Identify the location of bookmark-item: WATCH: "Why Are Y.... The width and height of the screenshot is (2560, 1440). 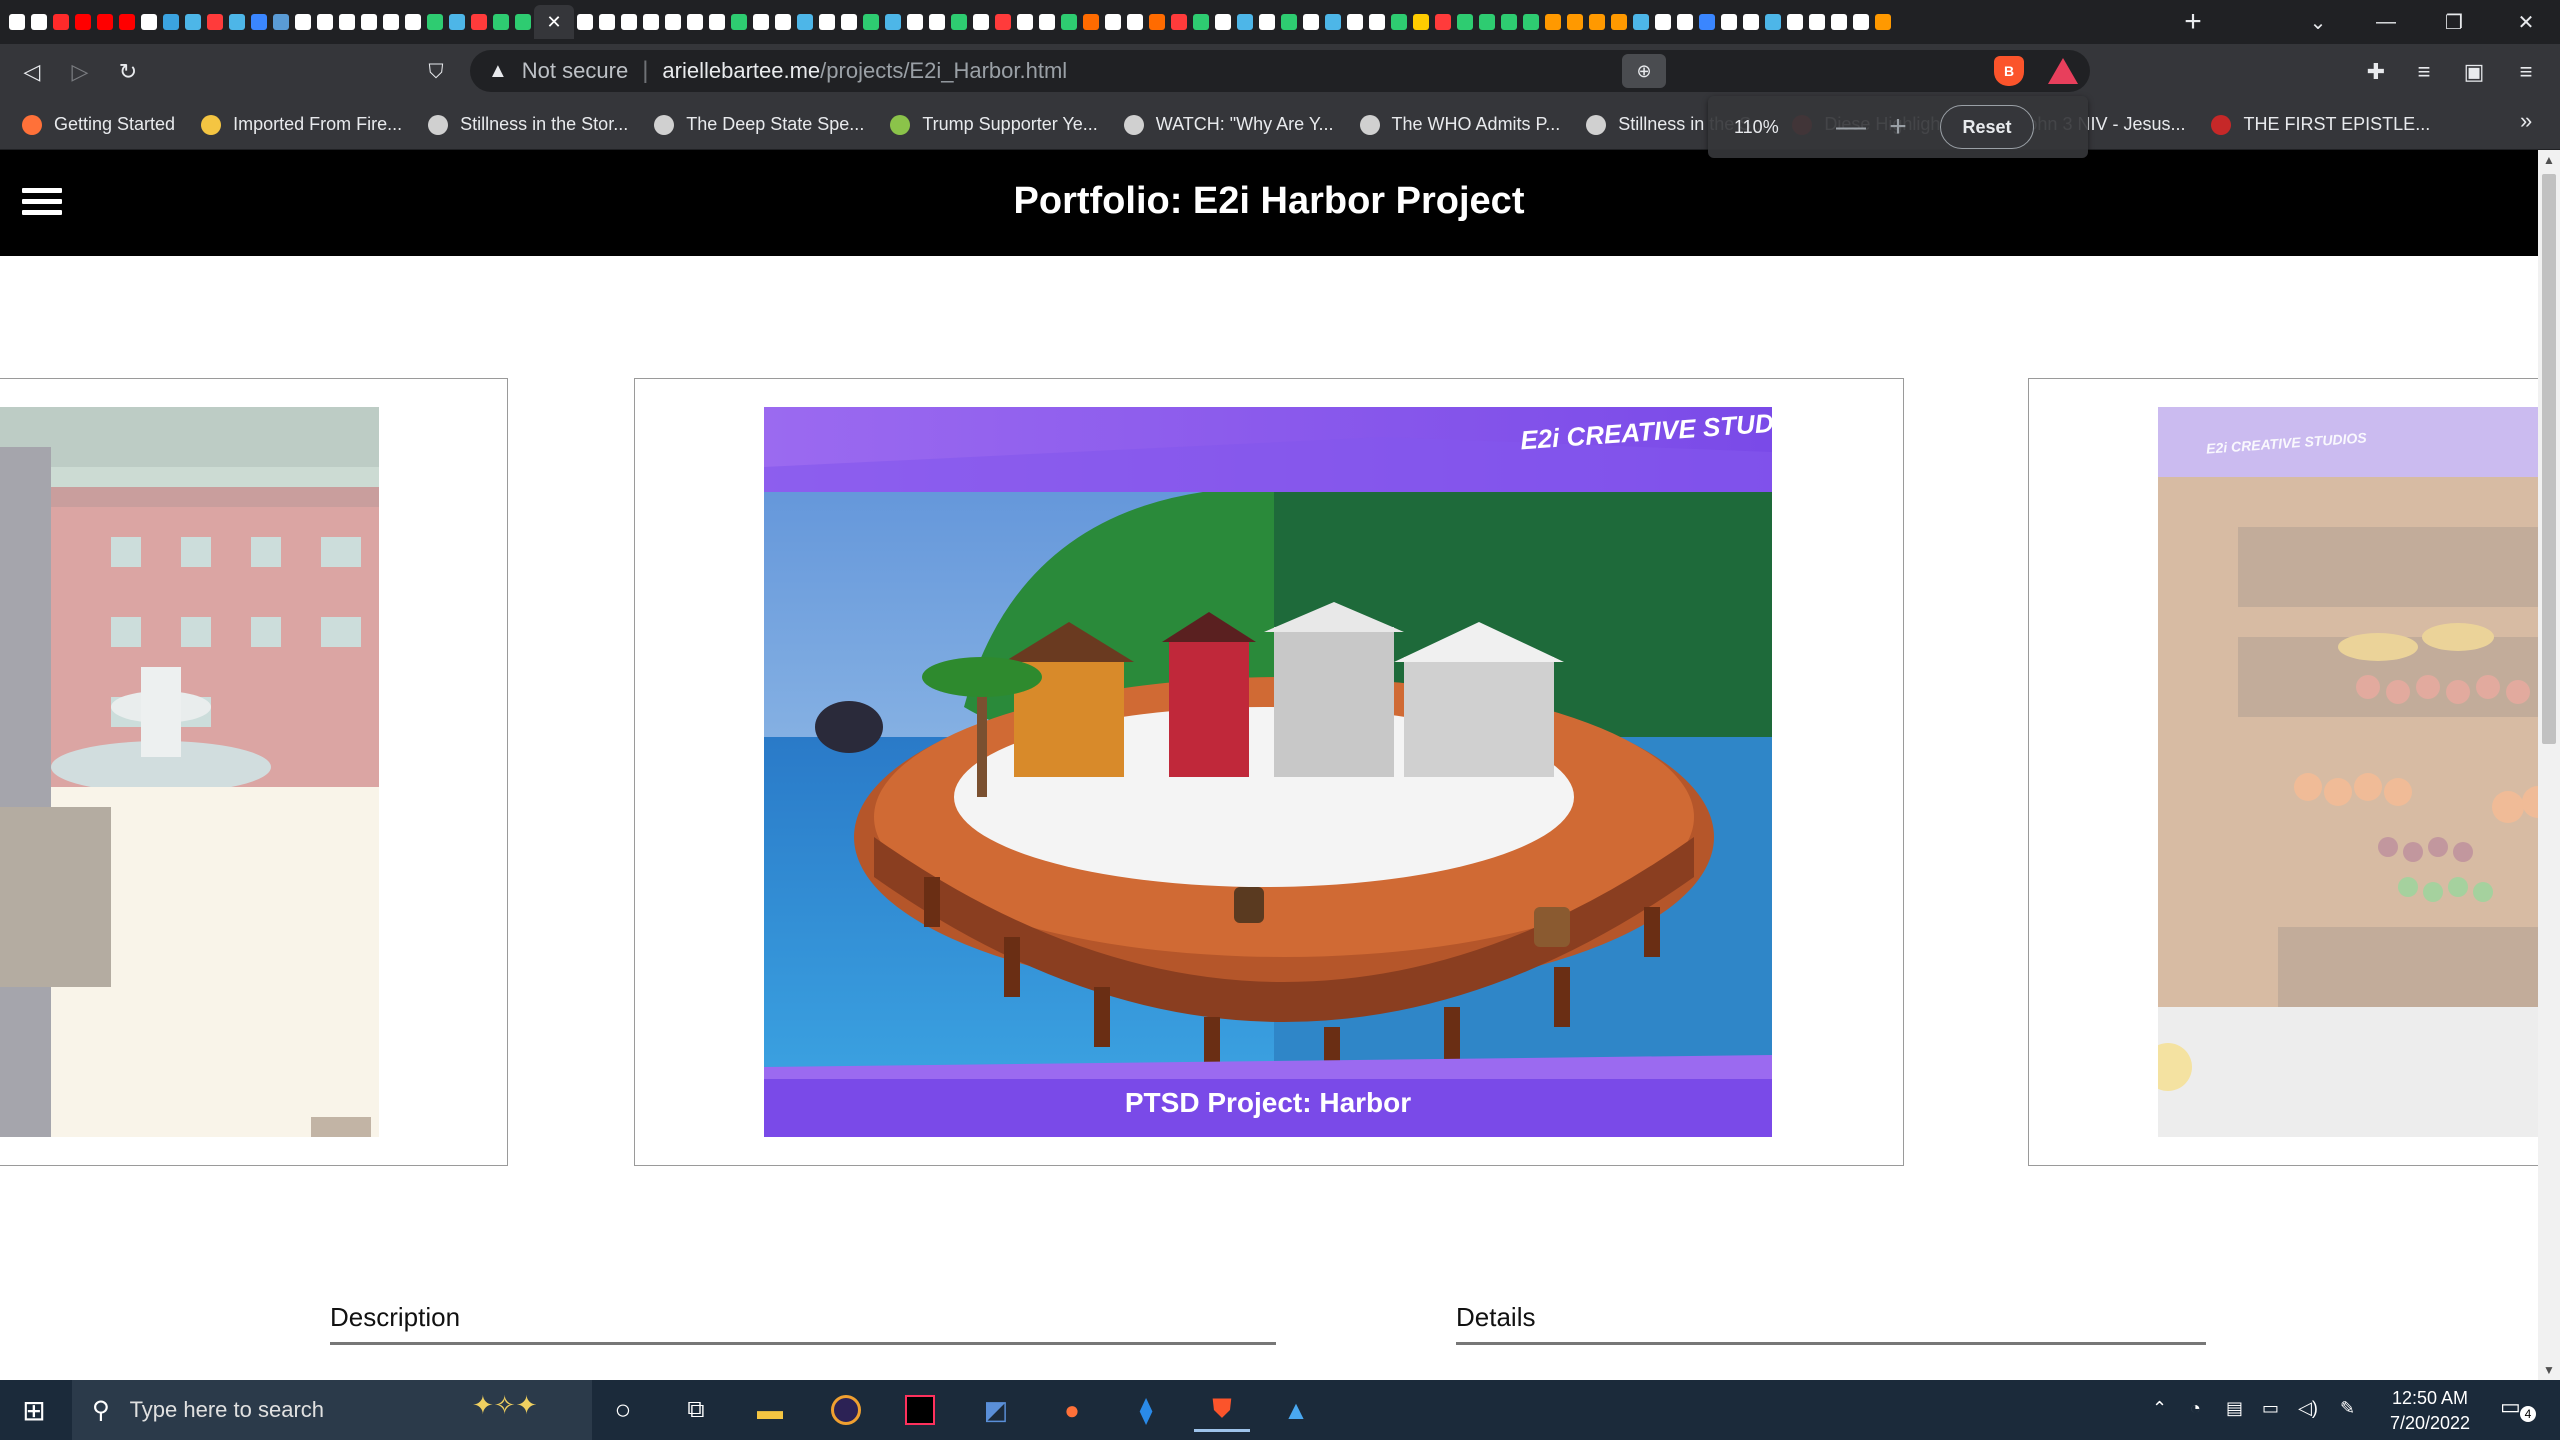
(1228, 124).